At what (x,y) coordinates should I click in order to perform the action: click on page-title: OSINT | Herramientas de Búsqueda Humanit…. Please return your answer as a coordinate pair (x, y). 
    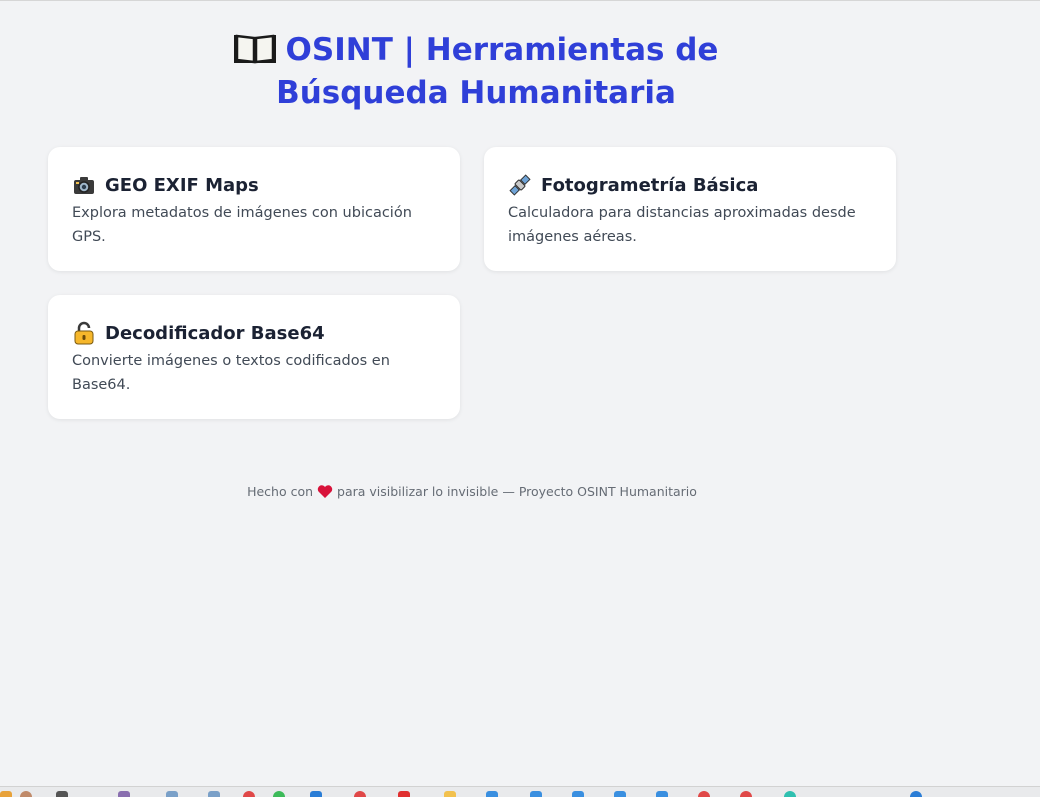
    Looking at the image, I should click on (476, 71).